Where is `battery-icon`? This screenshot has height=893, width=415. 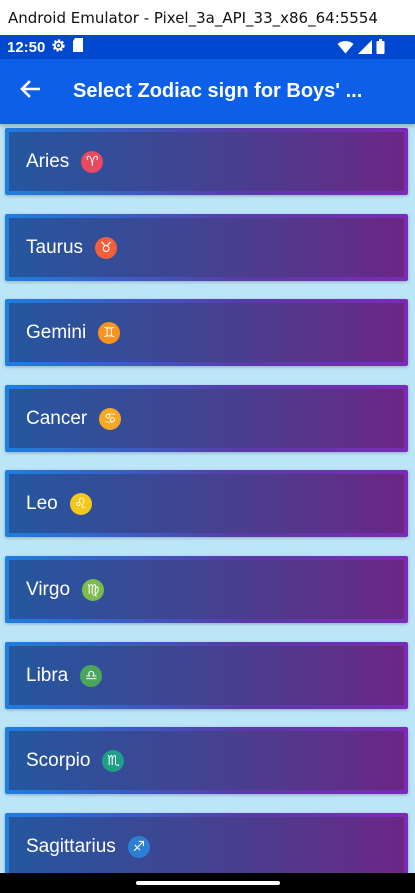
battery-icon is located at coordinates (380, 48).